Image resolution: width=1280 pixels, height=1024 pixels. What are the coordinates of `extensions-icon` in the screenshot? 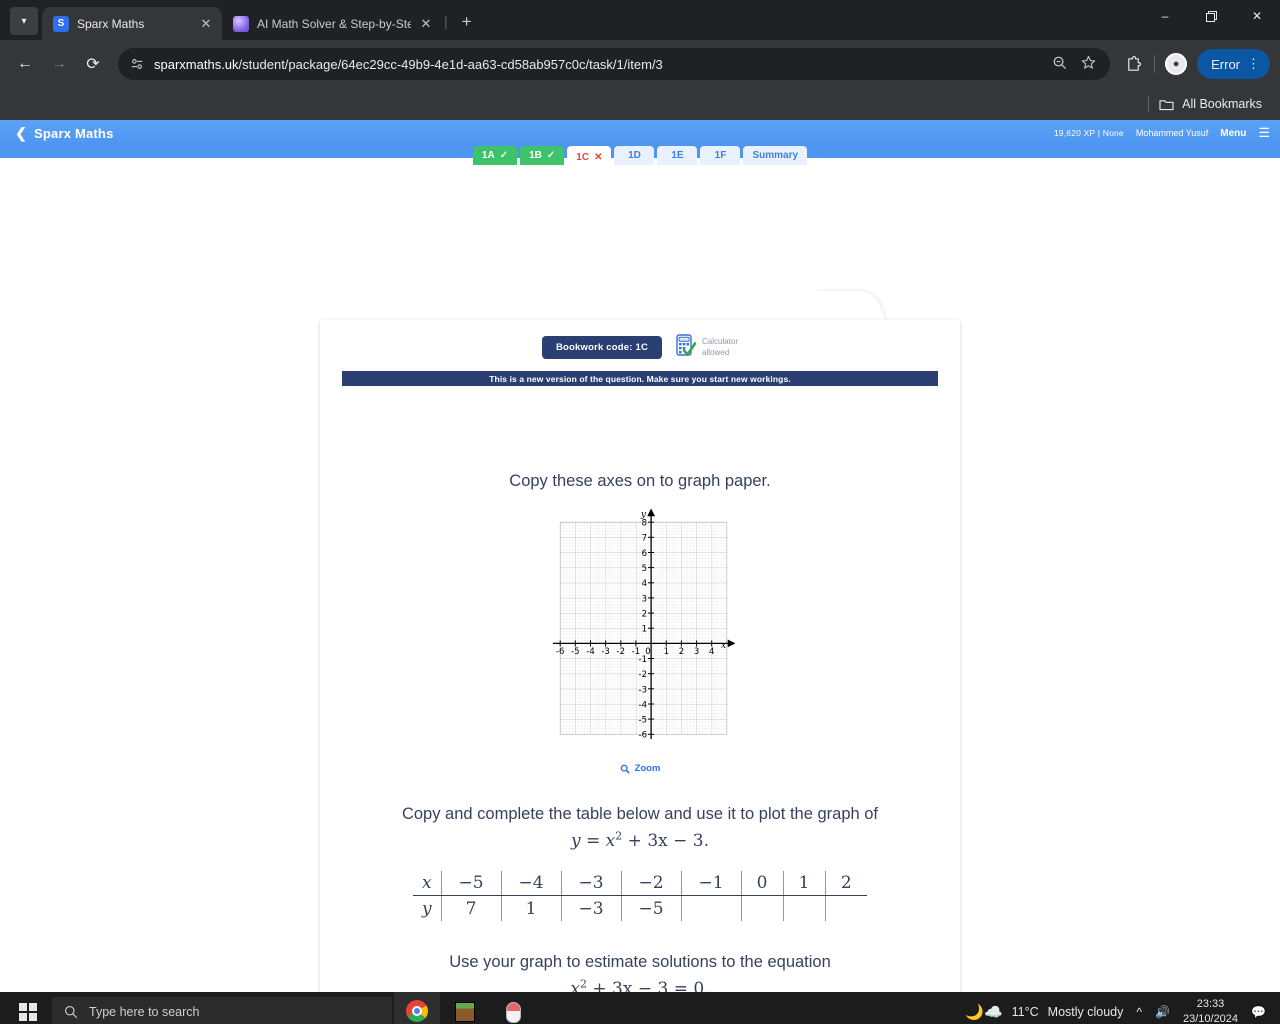 It's located at (1133, 64).